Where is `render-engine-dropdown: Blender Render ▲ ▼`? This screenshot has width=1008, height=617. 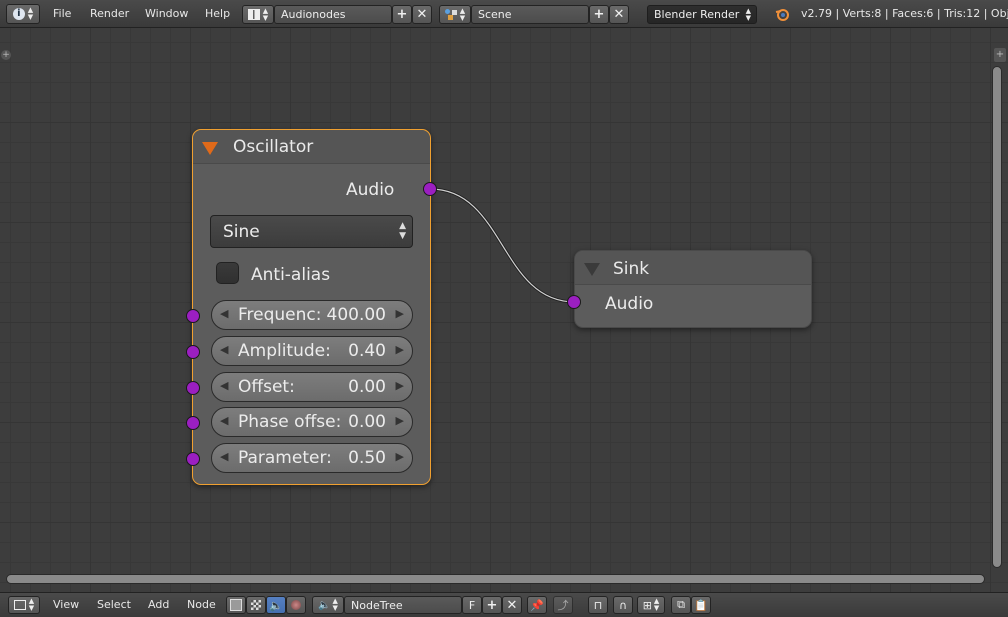
render-engine-dropdown: Blender Render ▲ ▼ is located at coordinates (702, 14).